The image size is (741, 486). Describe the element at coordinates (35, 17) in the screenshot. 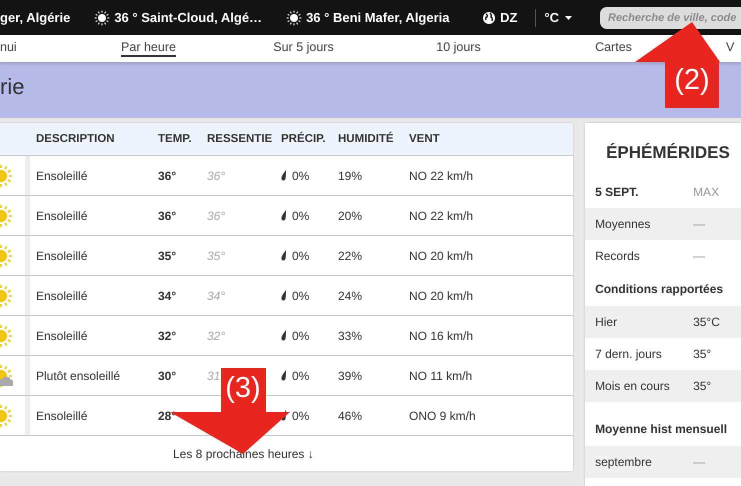

I see `location-link: ger, Algérie` at that location.